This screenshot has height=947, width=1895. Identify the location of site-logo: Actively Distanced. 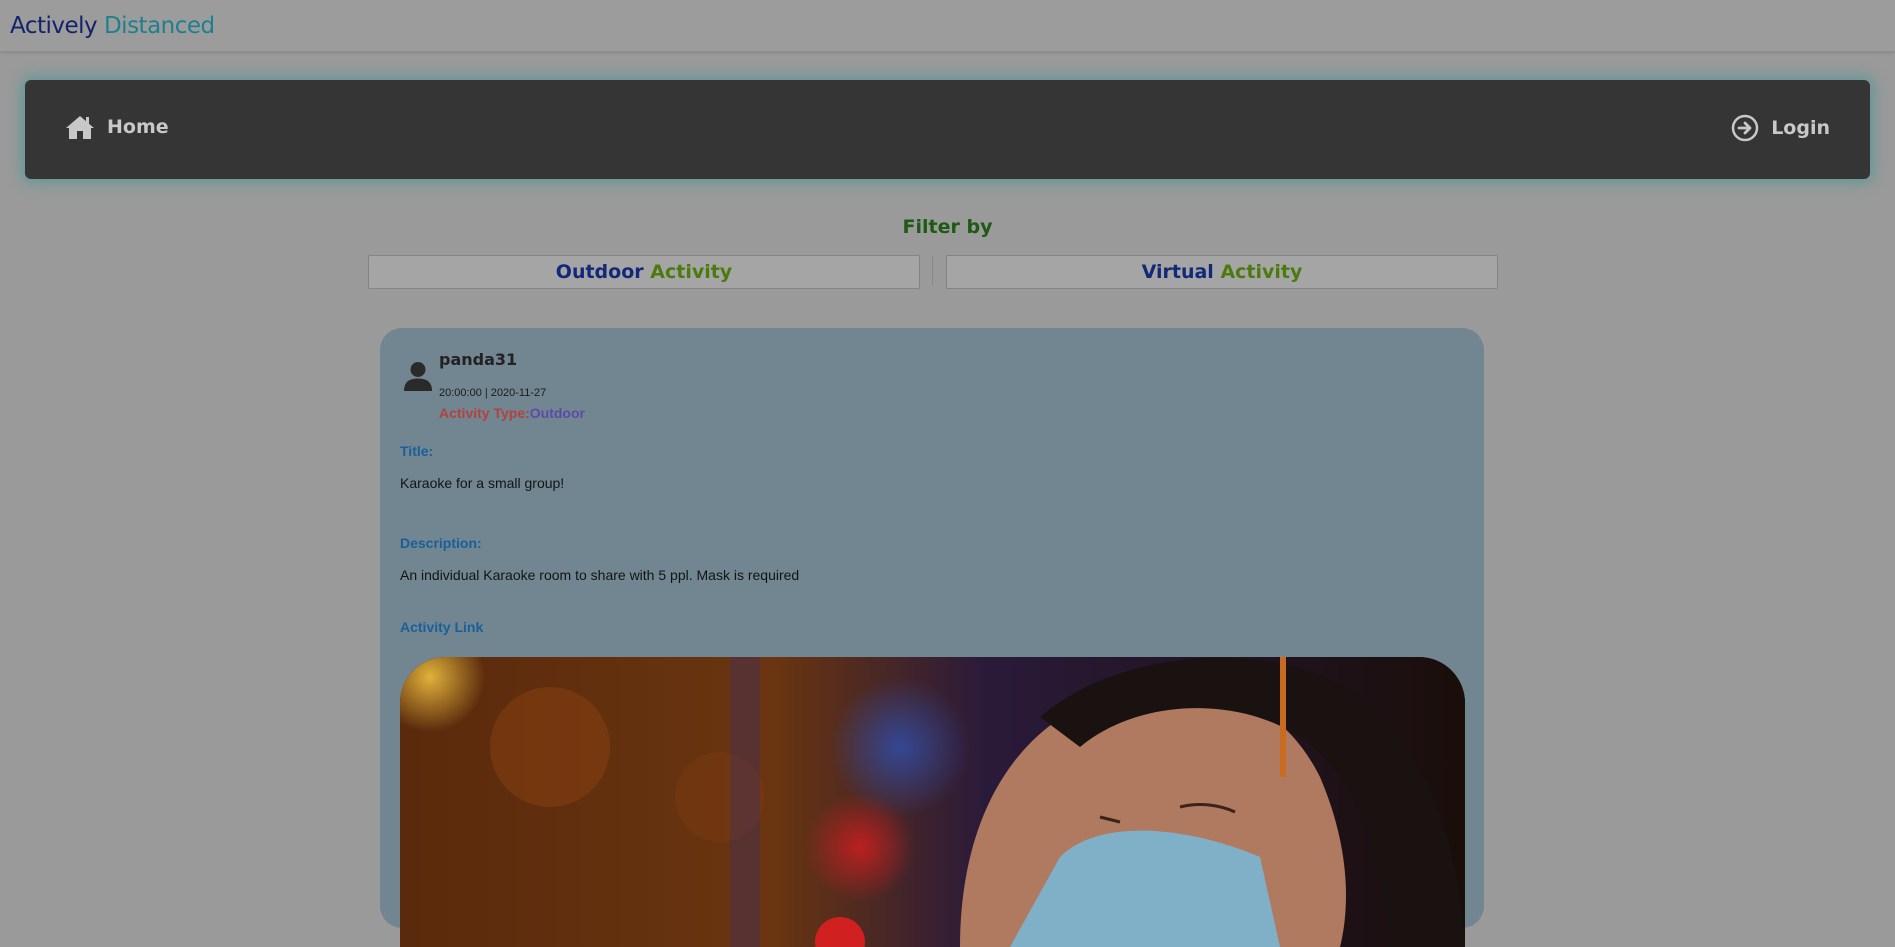
(112, 26).